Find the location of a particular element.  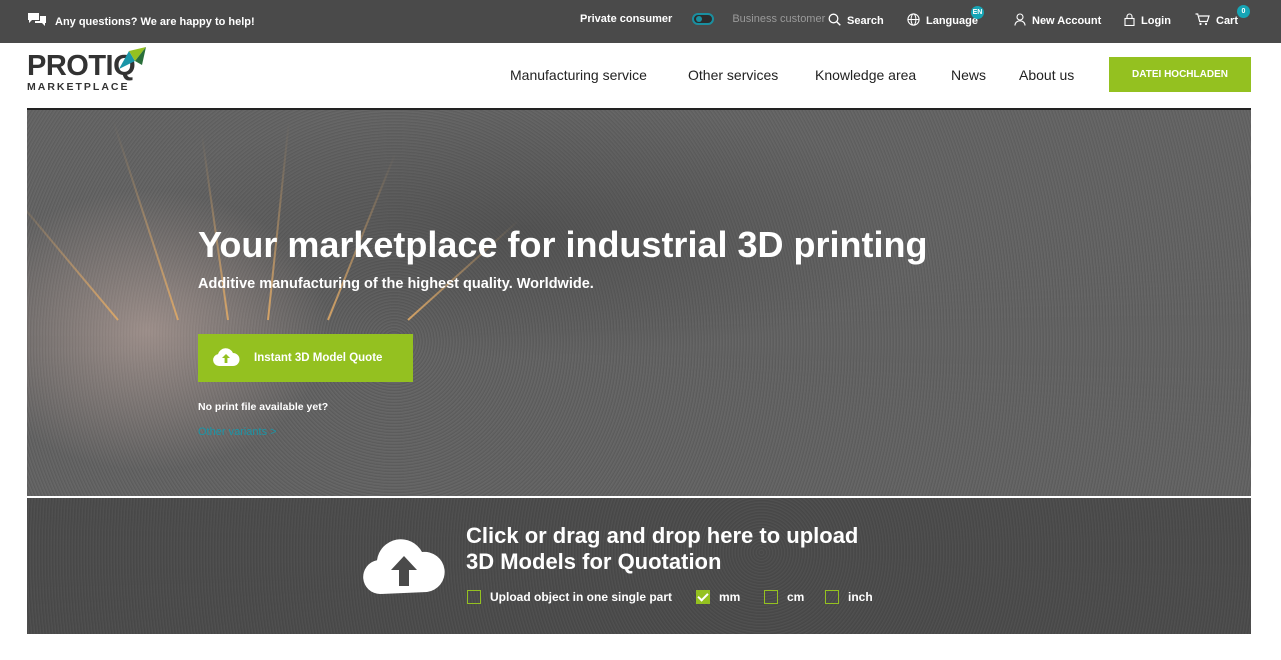

cart-label: Cart is located at coordinates (1227, 21).